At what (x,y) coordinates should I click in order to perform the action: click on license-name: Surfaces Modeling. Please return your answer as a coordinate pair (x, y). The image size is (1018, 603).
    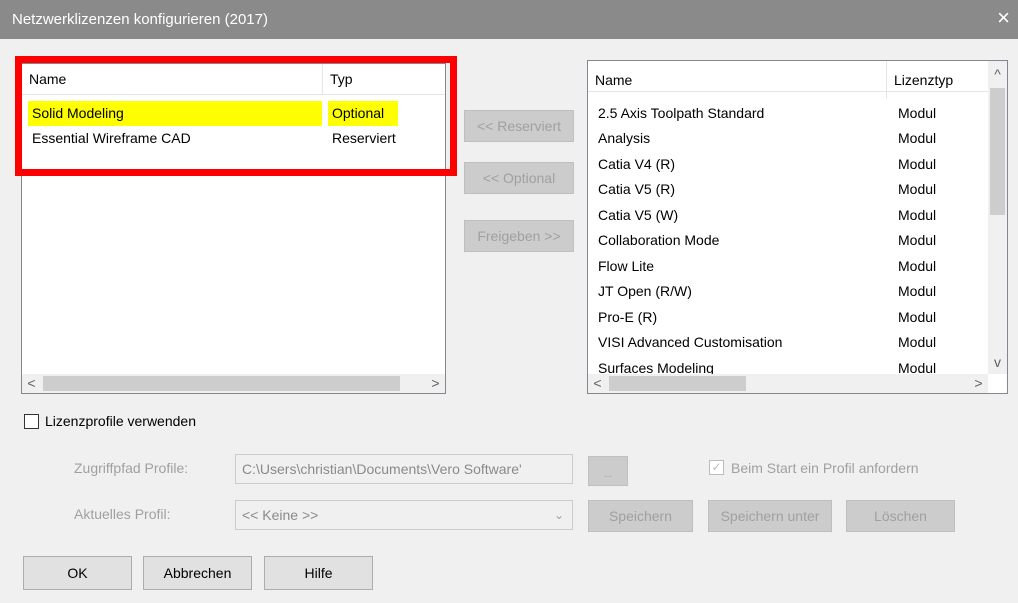
    Looking at the image, I should click on (656, 367).